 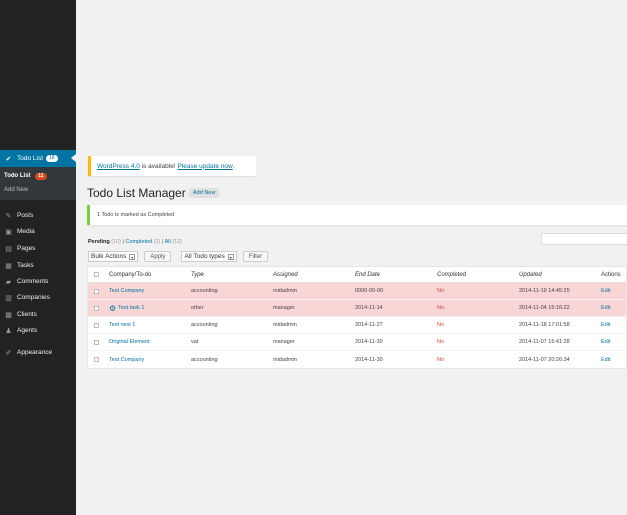 What do you see at coordinates (109, 256) in the screenshot?
I see `bulk-actions-label: Bulk Actions` at bounding box center [109, 256].